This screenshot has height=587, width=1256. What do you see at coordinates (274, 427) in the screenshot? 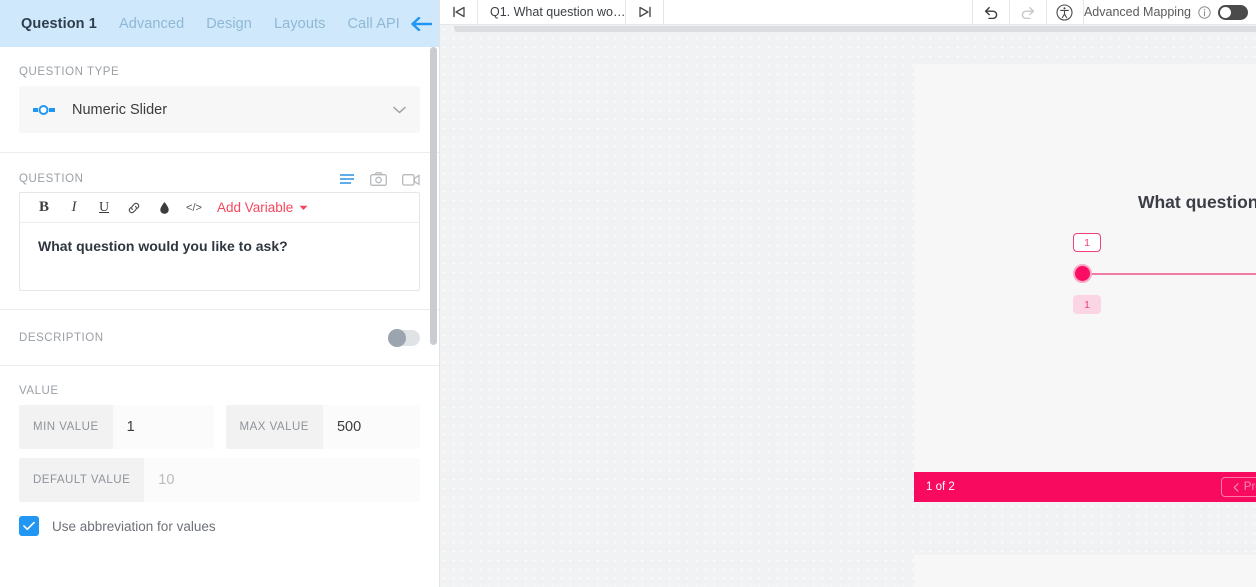
I see `max-value-label: MAX VALUE` at bounding box center [274, 427].